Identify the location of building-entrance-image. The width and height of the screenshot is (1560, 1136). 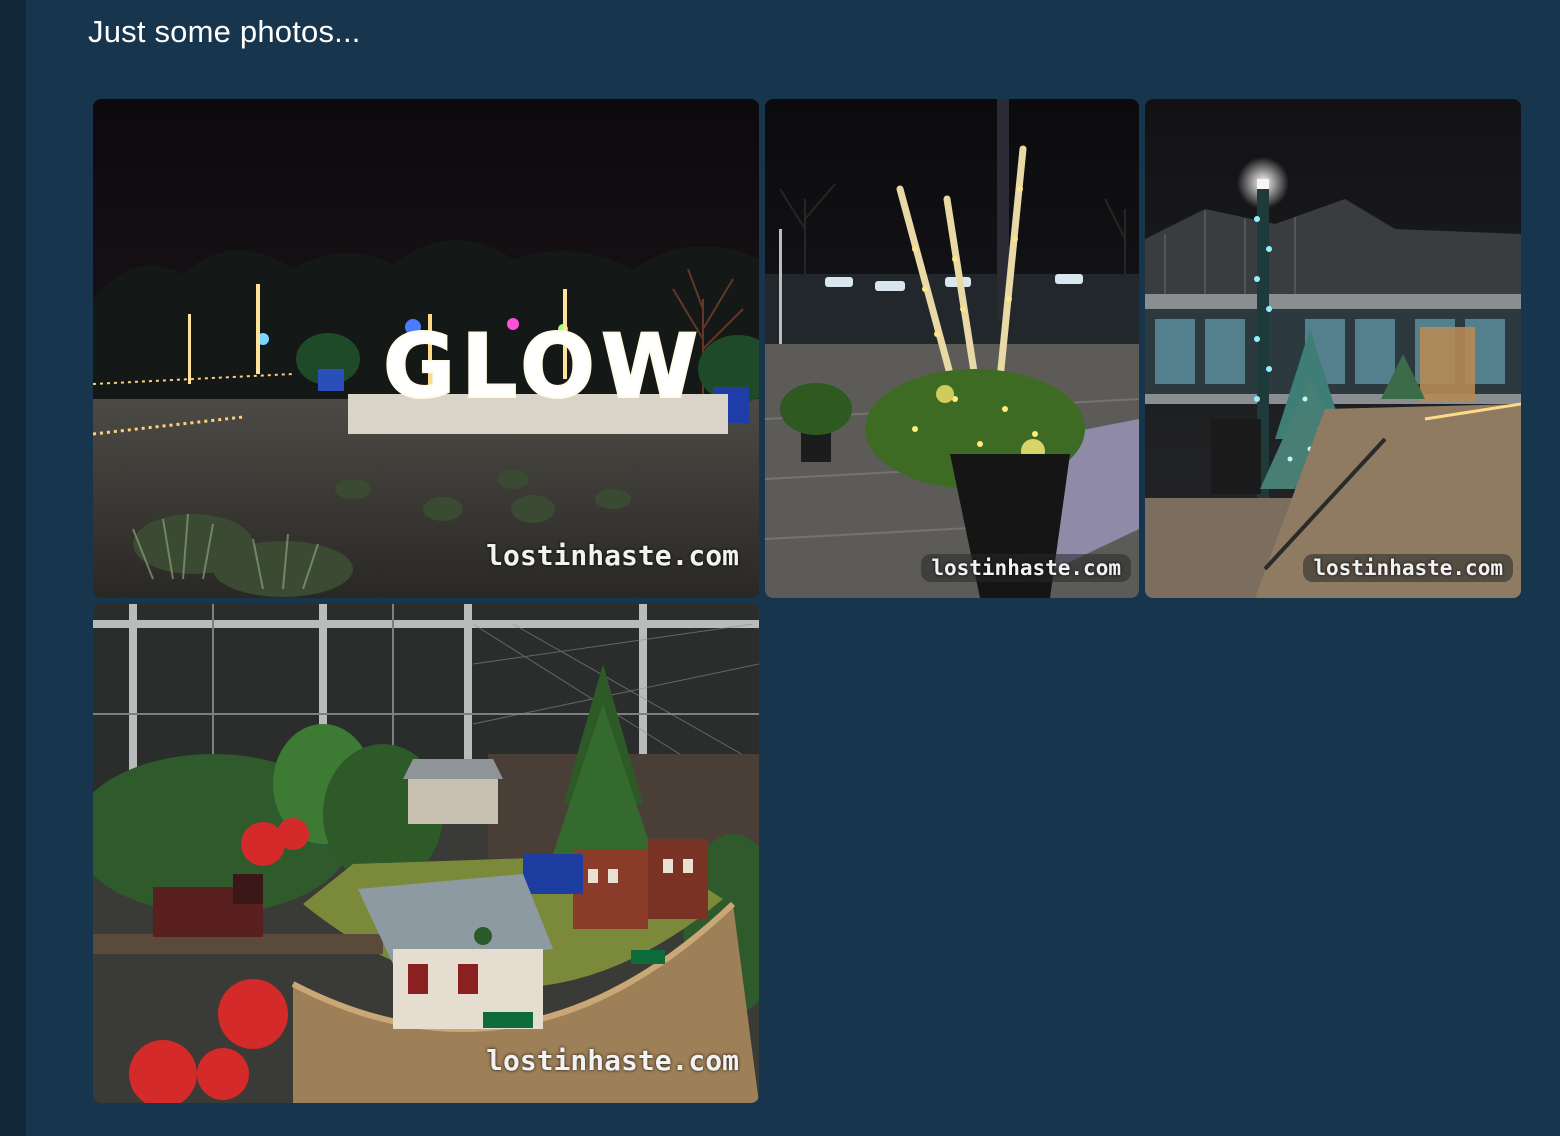
(1333, 348).